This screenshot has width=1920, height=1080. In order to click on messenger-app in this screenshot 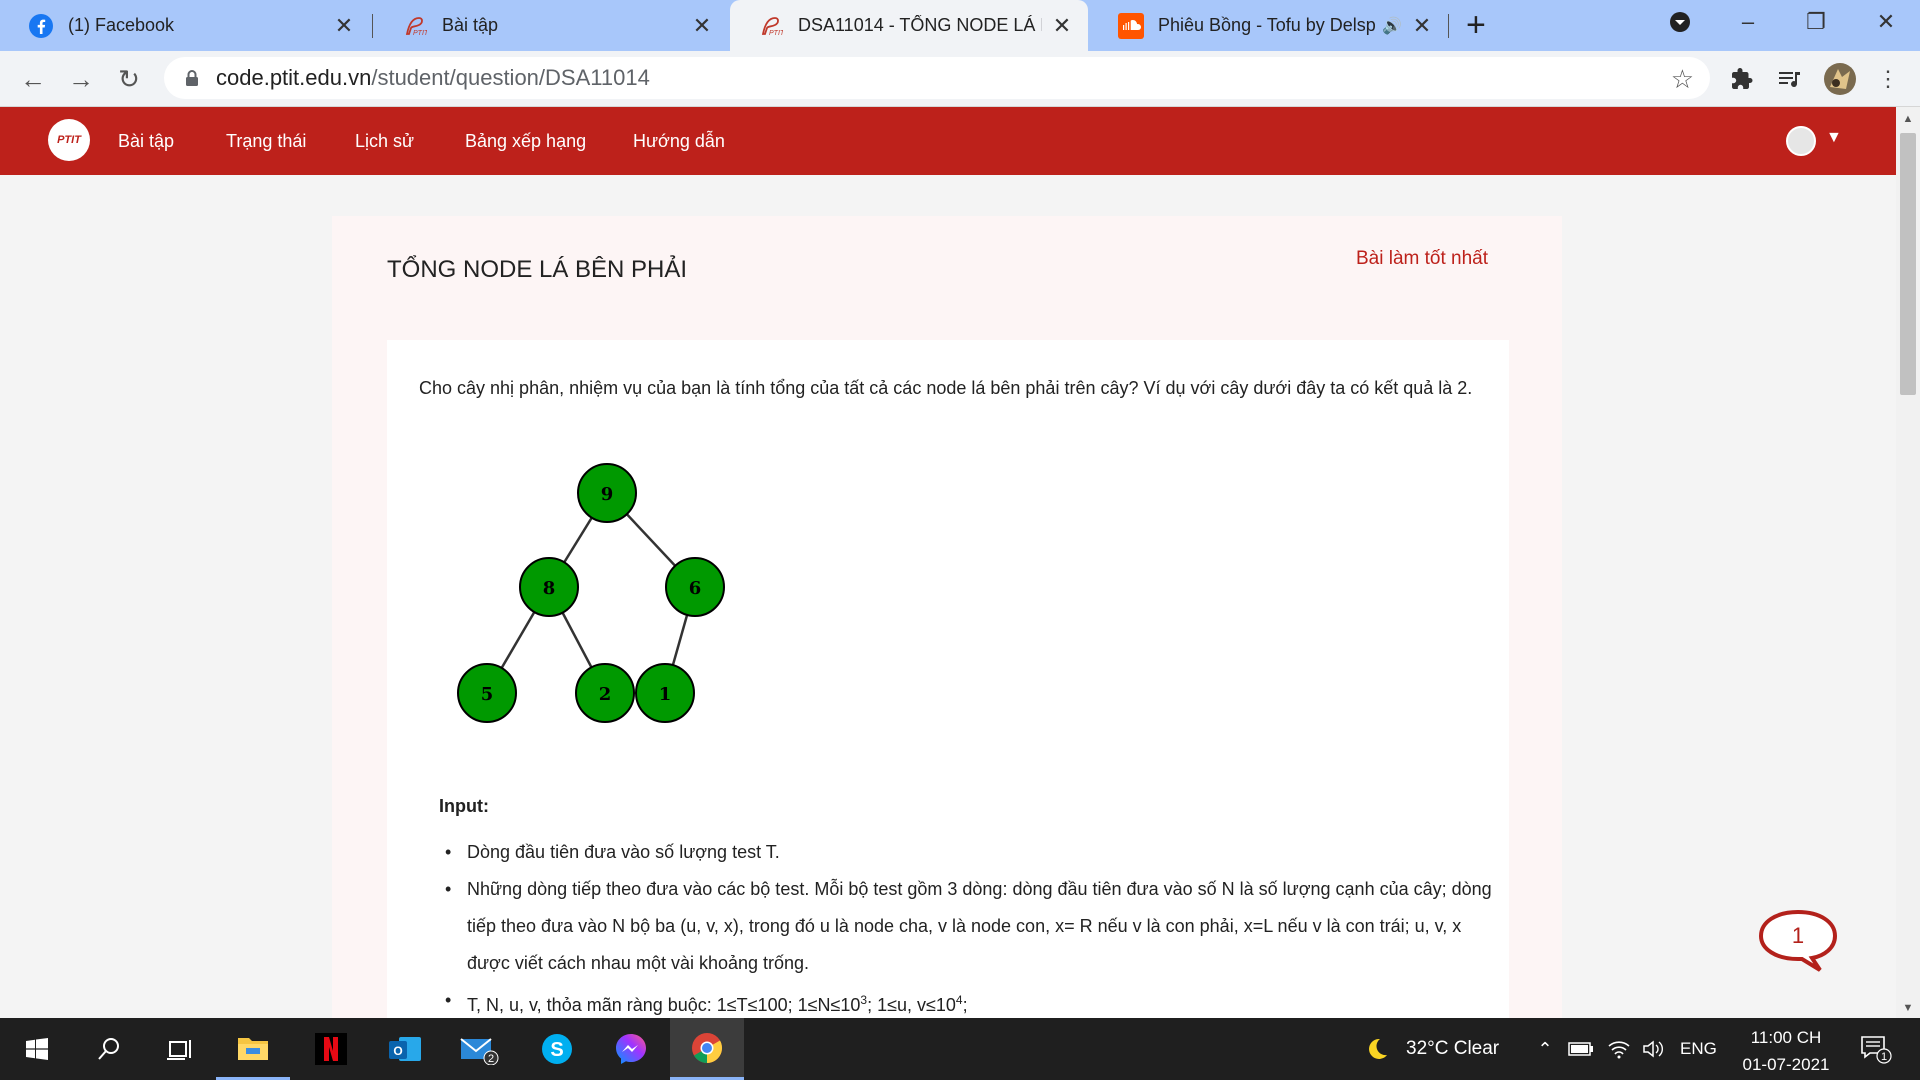, I will do `click(631, 1049)`.